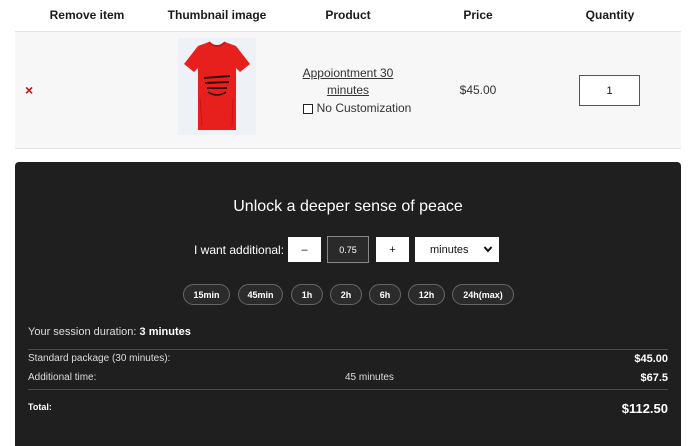  Describe the element at coordinates (369, 377) in the screenshot. I see `additional-time-amount: 45 minutes` at that location.